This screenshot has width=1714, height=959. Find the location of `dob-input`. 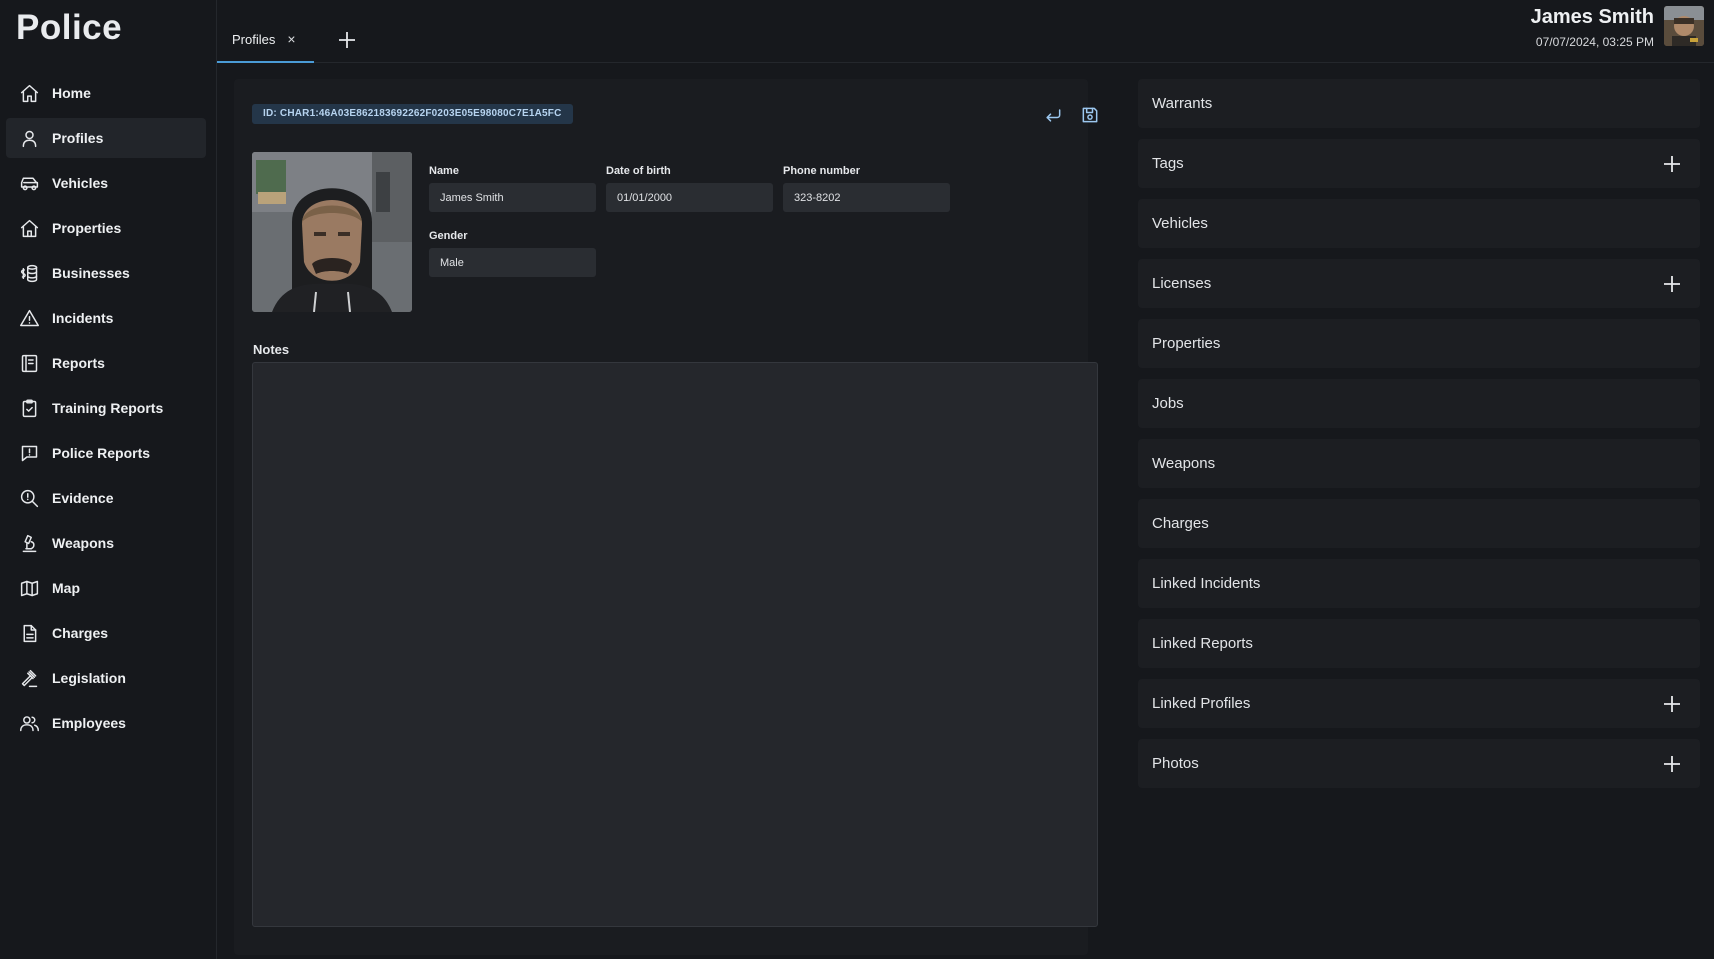

dob-input is located at coordinates (689, 197).